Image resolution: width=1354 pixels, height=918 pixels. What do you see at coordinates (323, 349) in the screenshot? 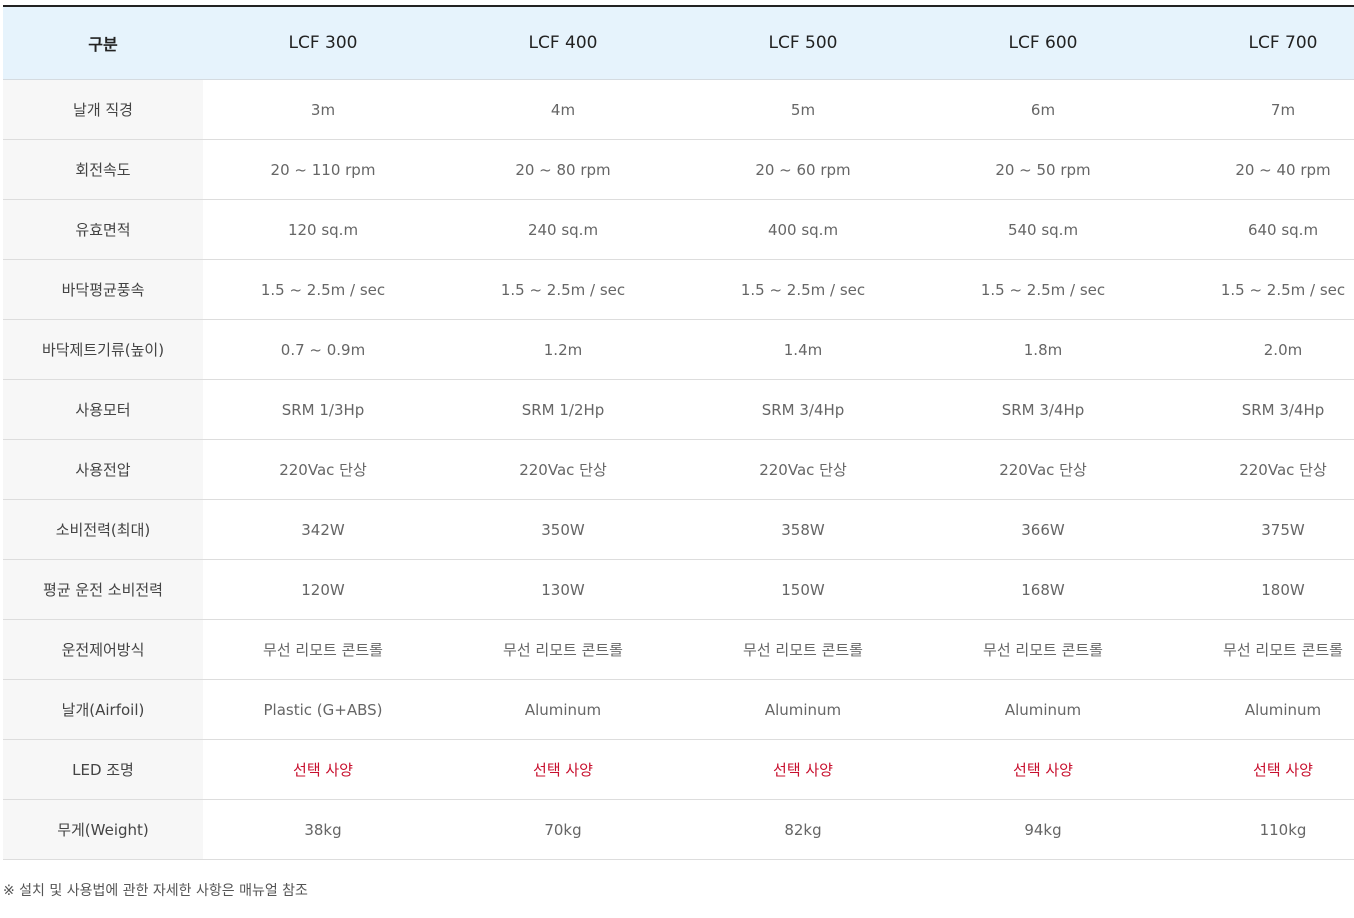
I see `value-cell: 0.7 ~ 0.9m` at bounding box center [323, 349].